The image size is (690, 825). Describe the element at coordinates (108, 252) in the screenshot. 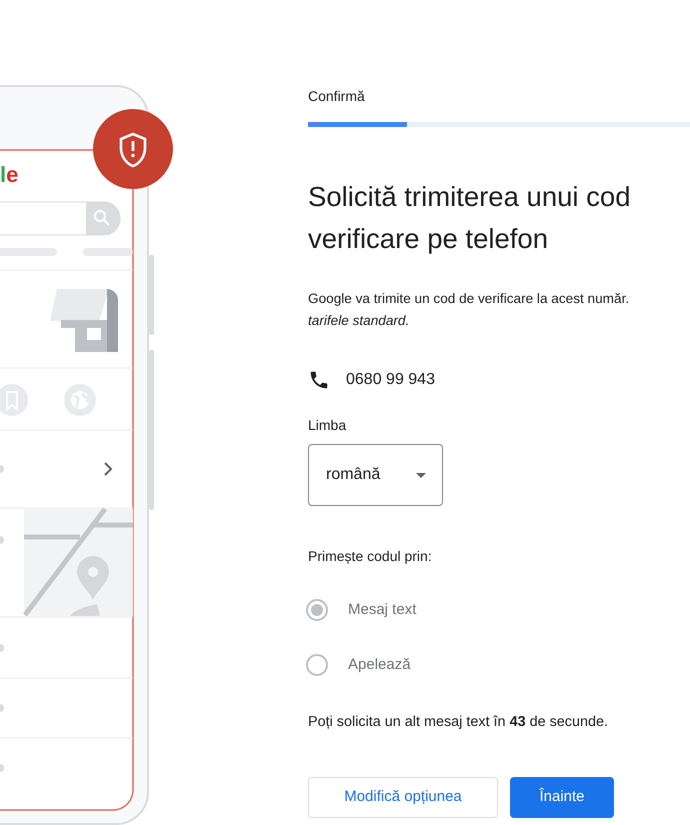

I see `placeholder-bar` at that location.